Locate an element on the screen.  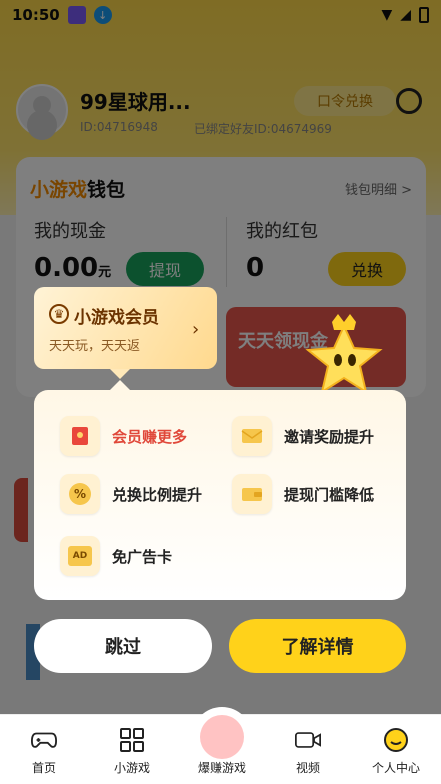
benefit-item: AD 免广告卡 is located at coordinates (116, 556).